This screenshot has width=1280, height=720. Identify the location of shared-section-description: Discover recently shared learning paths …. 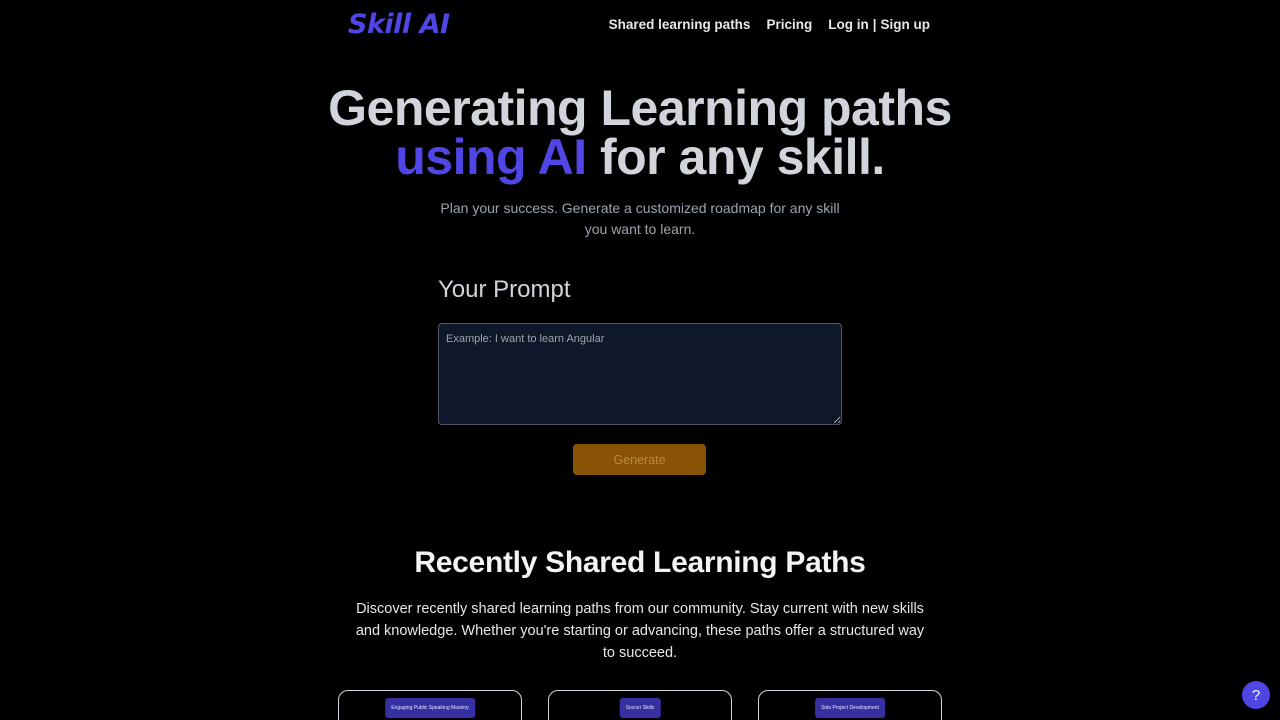
(640, 631).